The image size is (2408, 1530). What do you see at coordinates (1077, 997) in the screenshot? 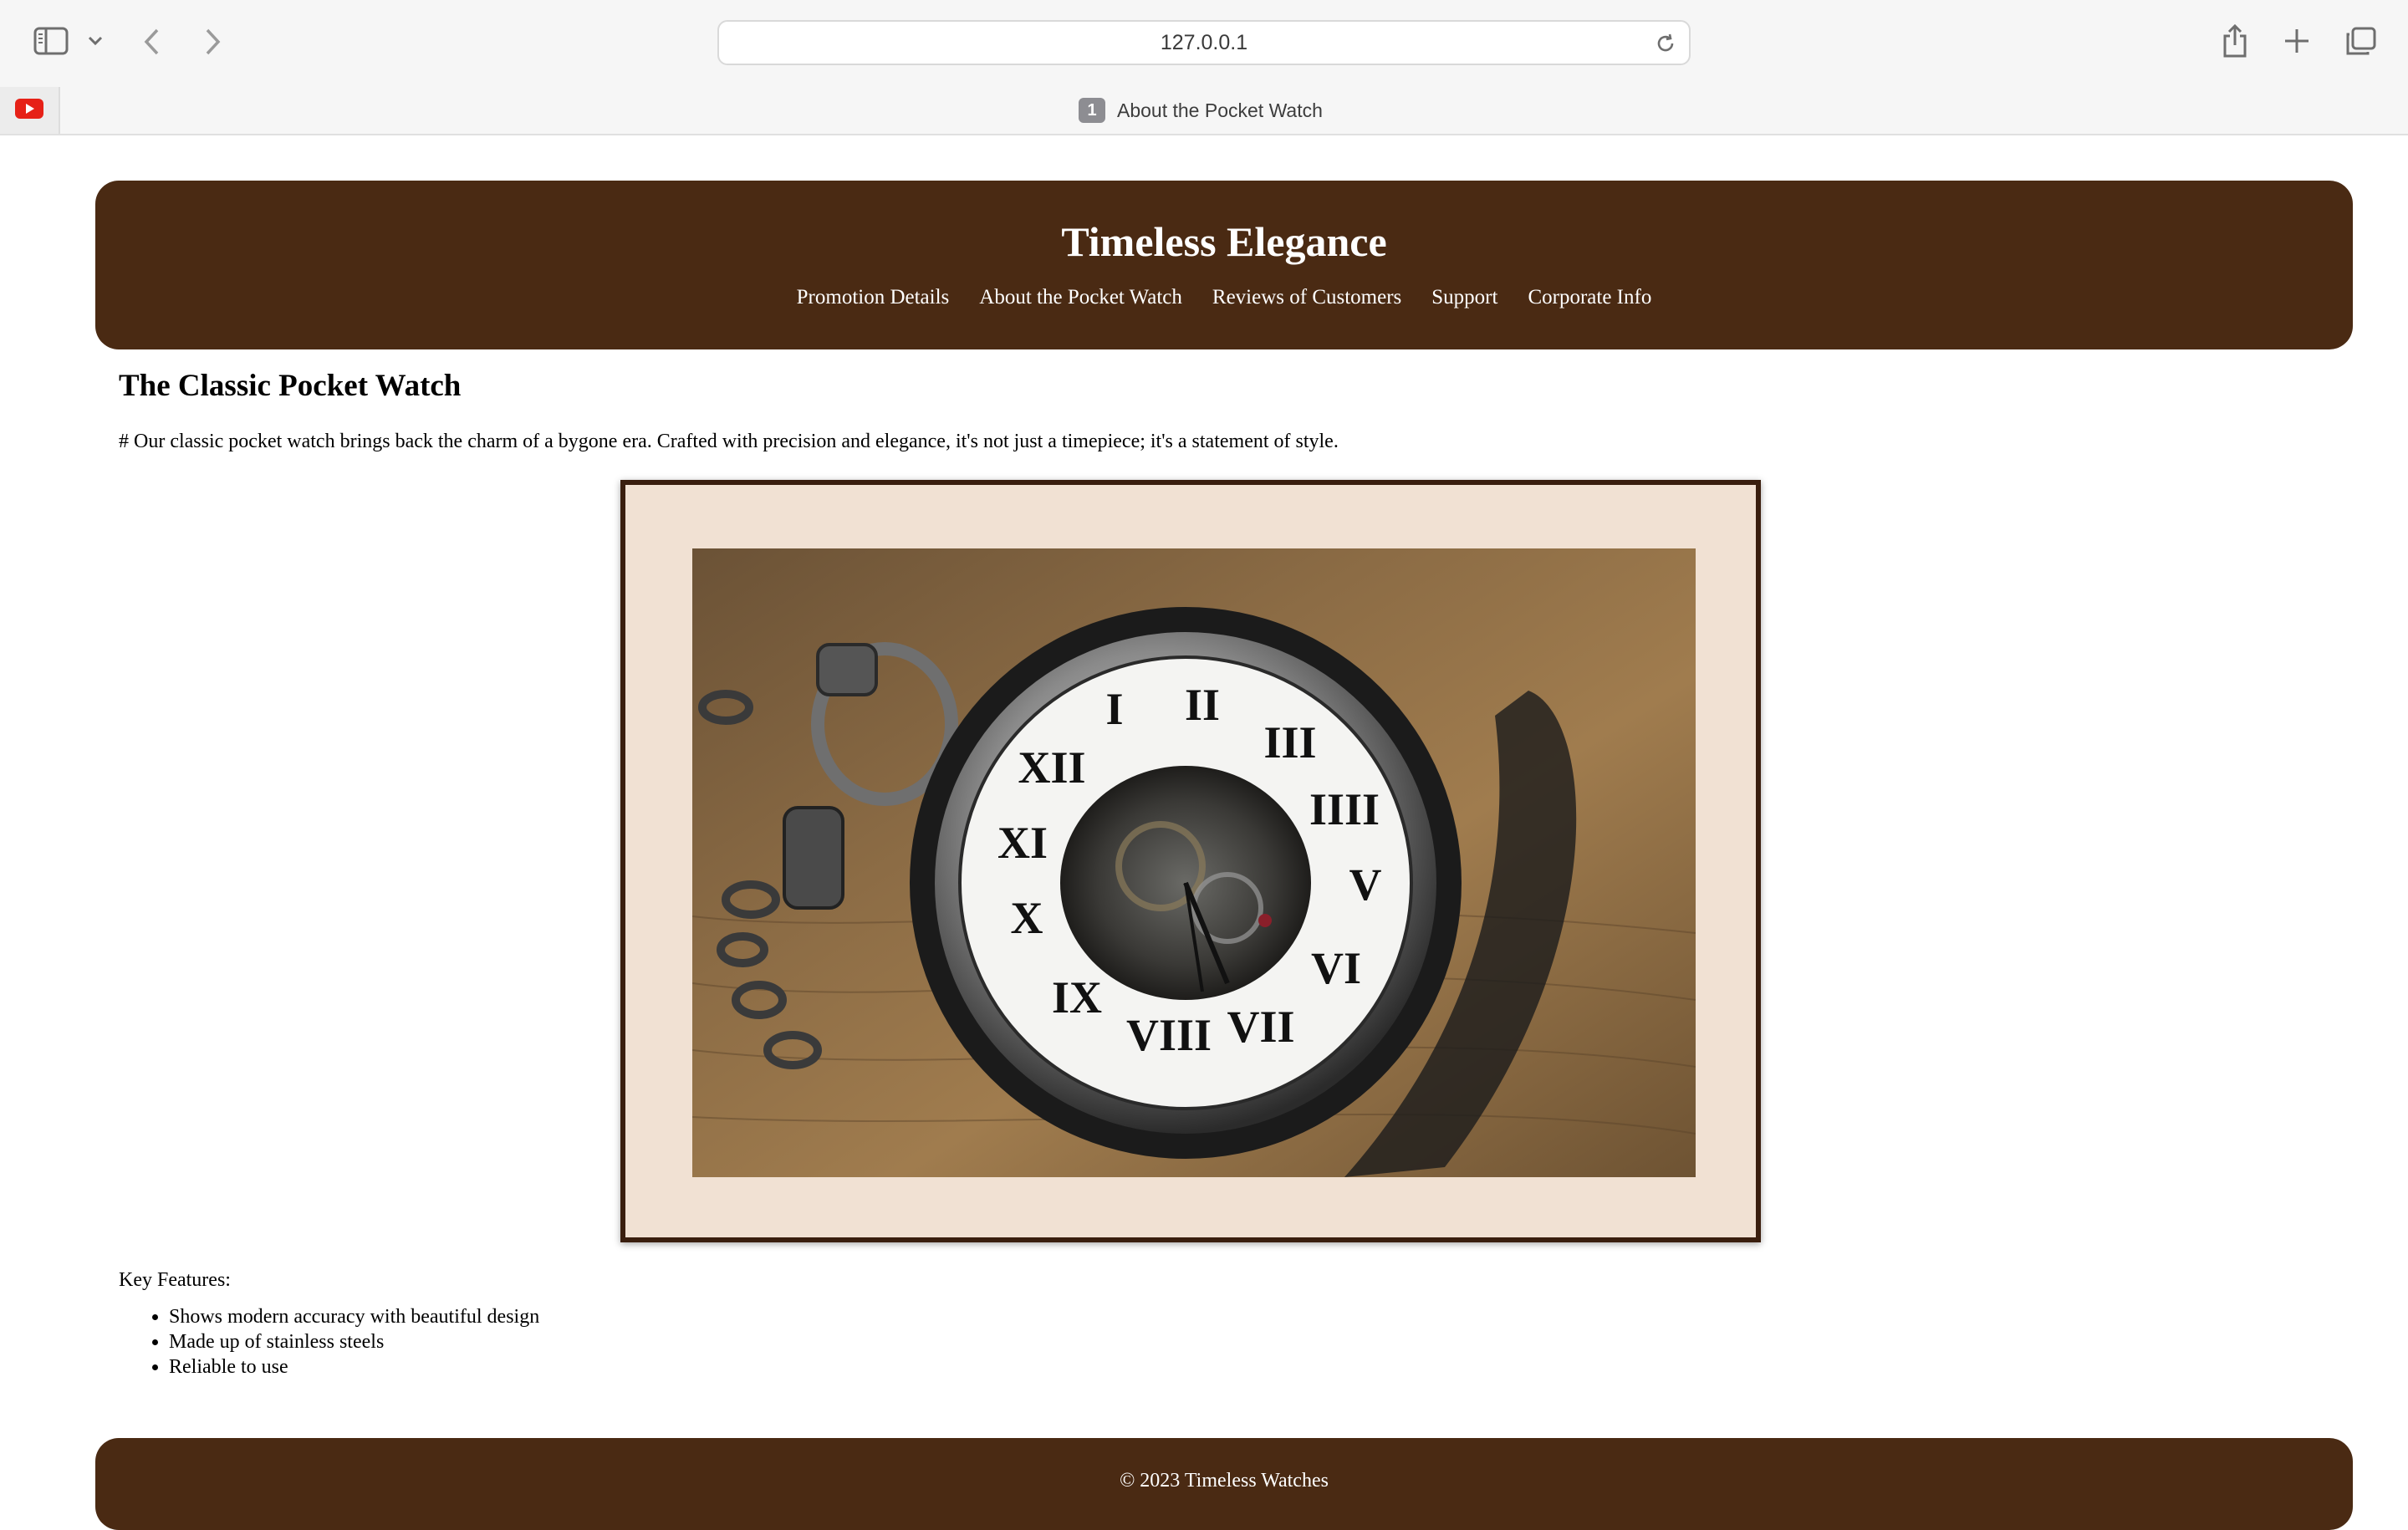
I see `svg-text: IX` at bounding box center [1077, 997].